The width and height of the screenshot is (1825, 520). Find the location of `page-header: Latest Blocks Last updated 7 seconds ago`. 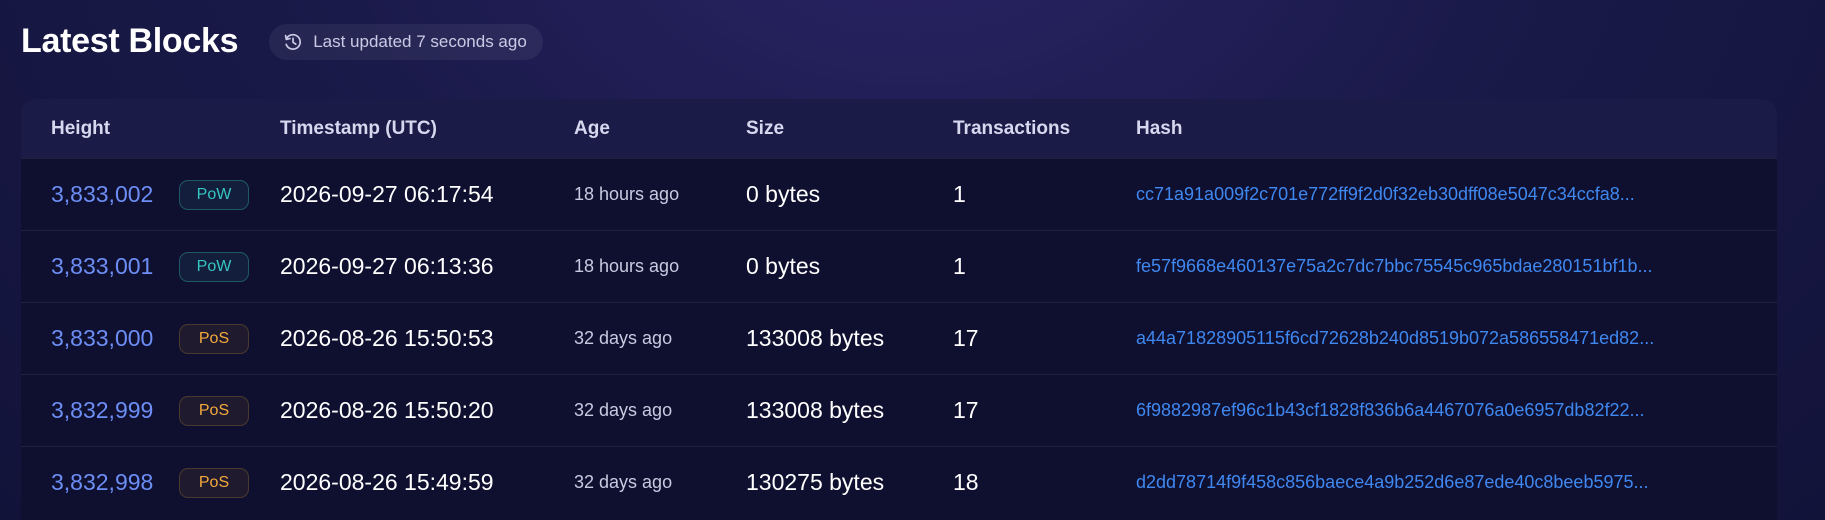

page-header: Latest Blocks Last updated 7 seconds ago is located at coordinates (282, 41).